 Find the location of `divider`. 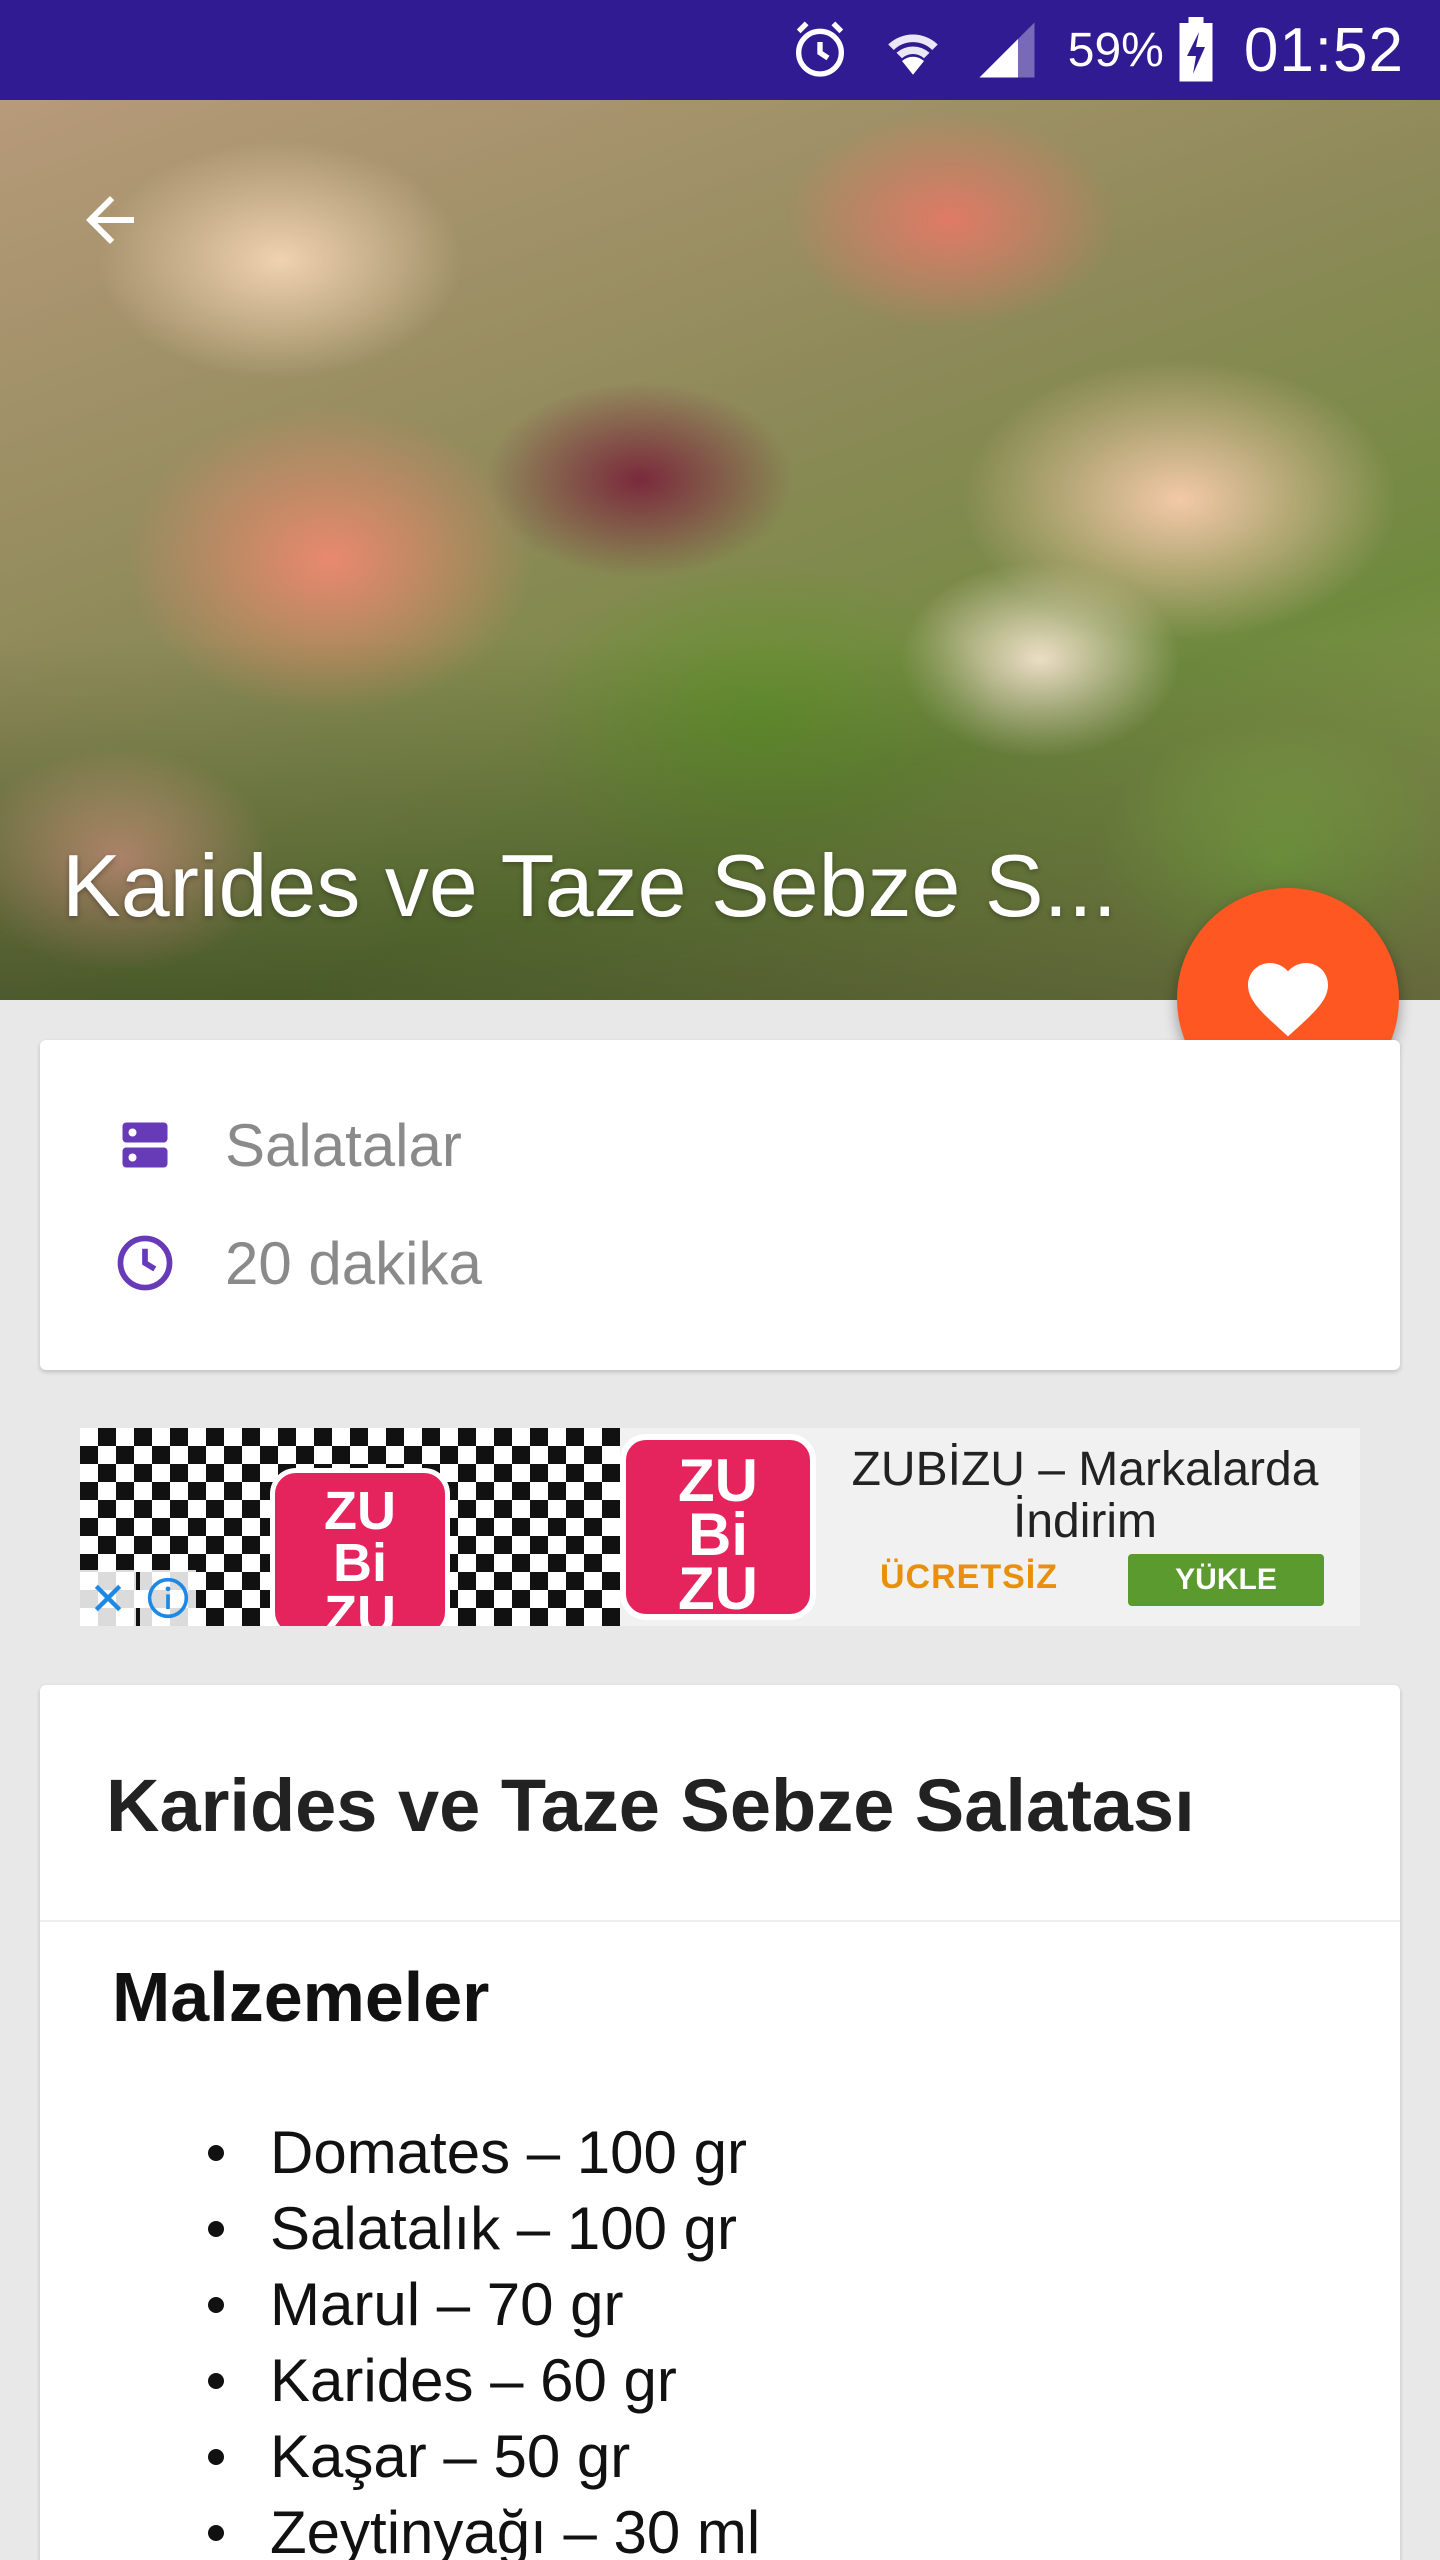

divider is located at coordinates (720, 1921).